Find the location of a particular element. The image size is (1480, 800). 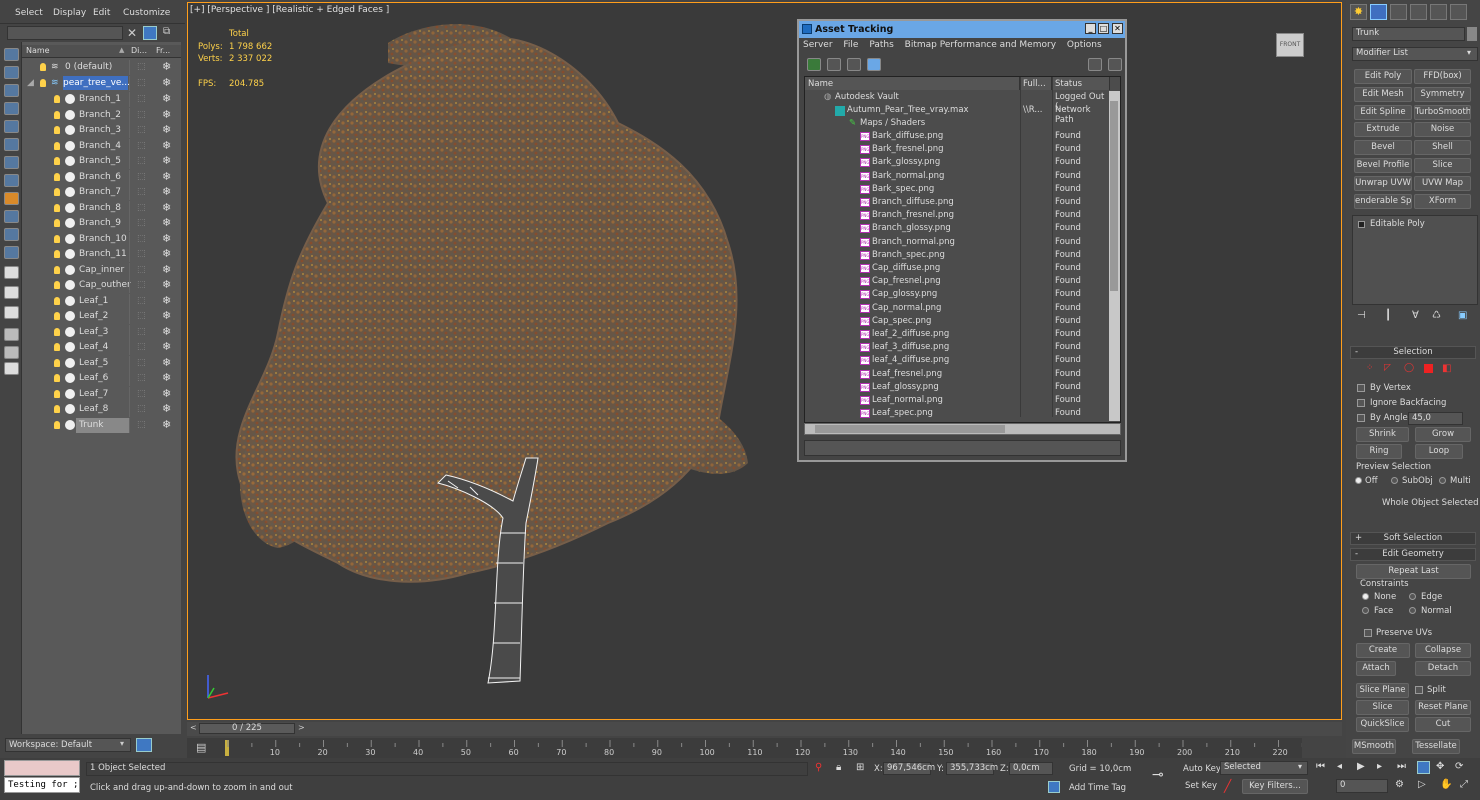

set-key-button: Set Key is located at coordinates (1201, 786).